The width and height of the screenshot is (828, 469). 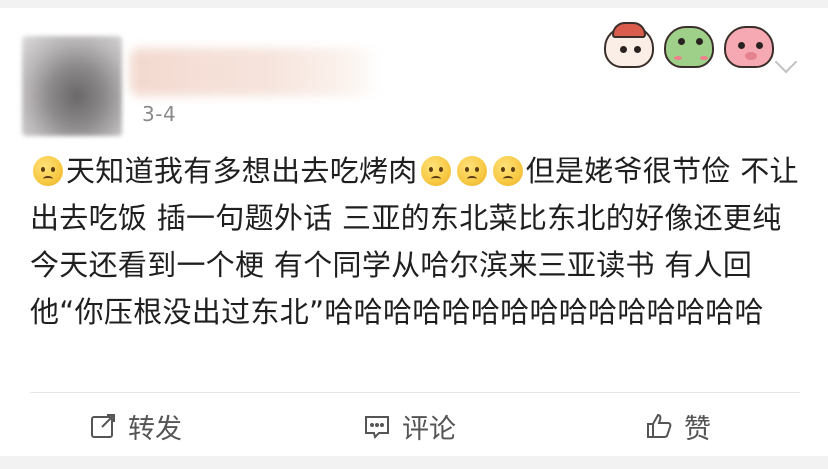 What do you see at coordinates (415, 392) in the screenshot?
I see `divider` at bounding box center [415, 392].